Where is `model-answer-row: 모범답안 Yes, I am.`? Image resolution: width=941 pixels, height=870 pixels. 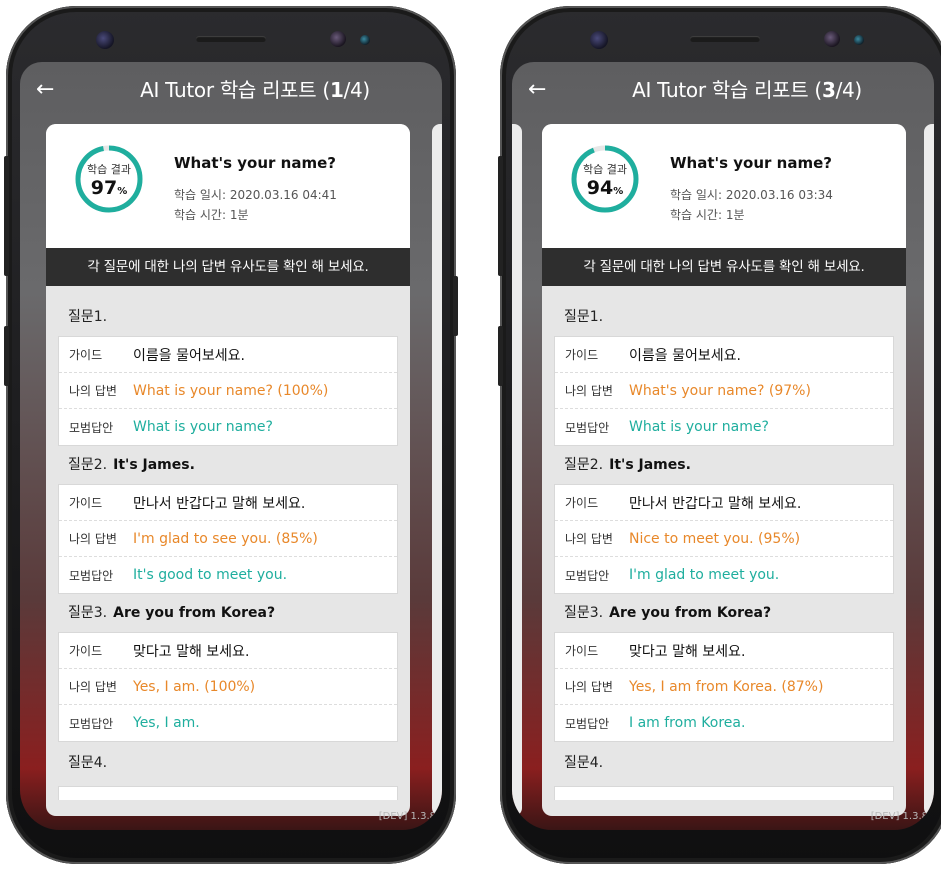
model-answer-row: 모범답안 Yes, I am. is located at coordinates (134, 723).